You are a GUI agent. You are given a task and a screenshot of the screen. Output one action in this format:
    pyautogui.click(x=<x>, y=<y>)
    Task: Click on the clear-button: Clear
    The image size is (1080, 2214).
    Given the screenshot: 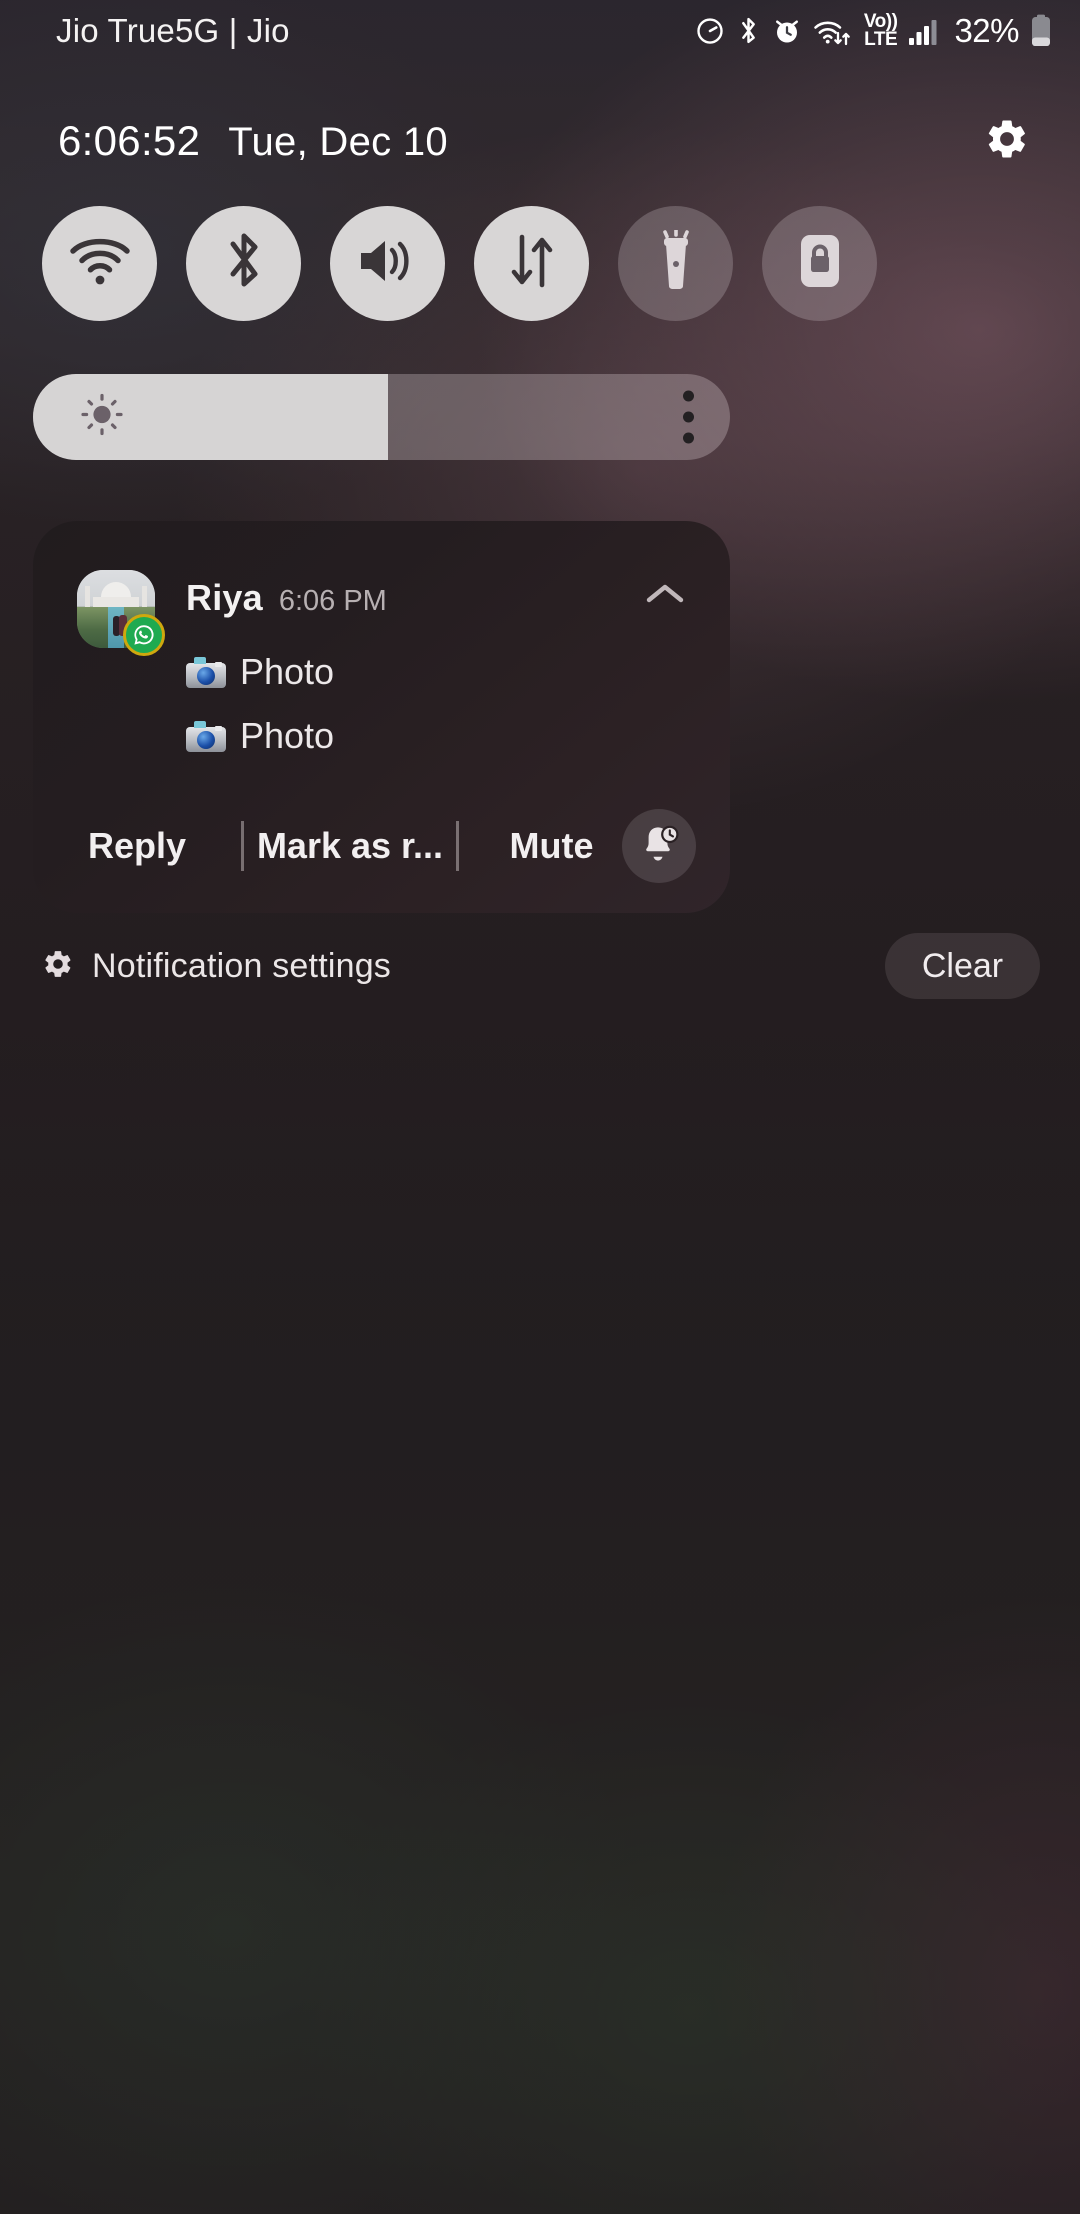 What is the action you would take?
    pyautogui.click(x=962, y=966)
    